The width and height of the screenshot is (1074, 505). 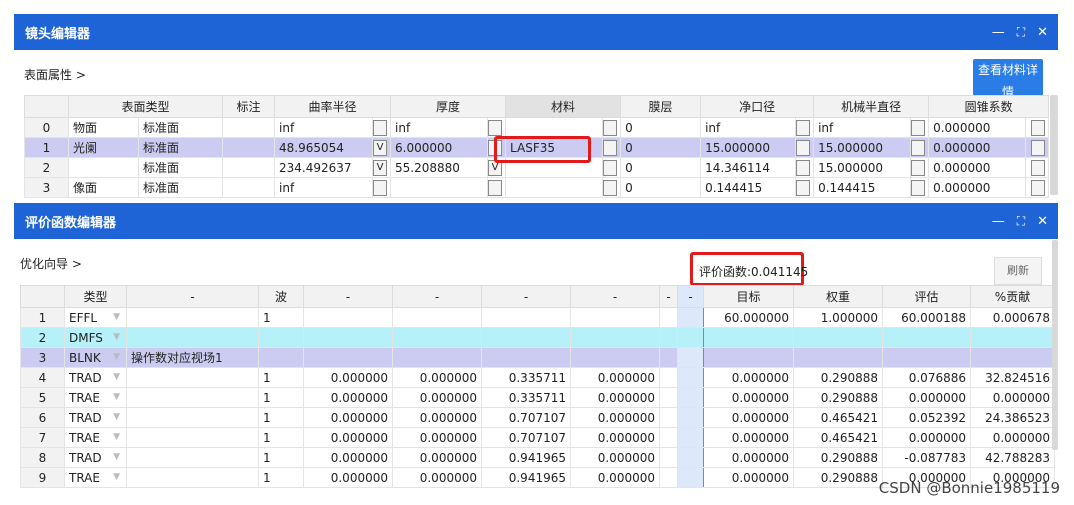 What do you see at coordinates (51, 263) in the screenshot?
I see `optimization-wizard-breadcrumb: 优化向导 >` at bounding box center [51, 263].